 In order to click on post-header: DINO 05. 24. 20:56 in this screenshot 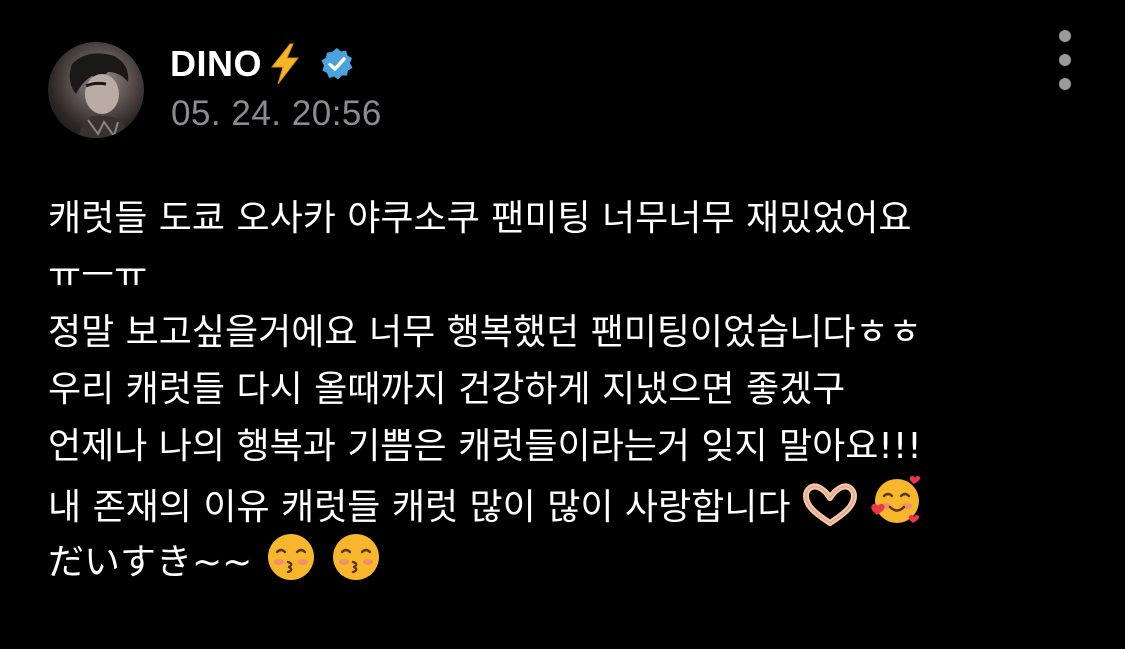, I will do `click(563, 90)`.